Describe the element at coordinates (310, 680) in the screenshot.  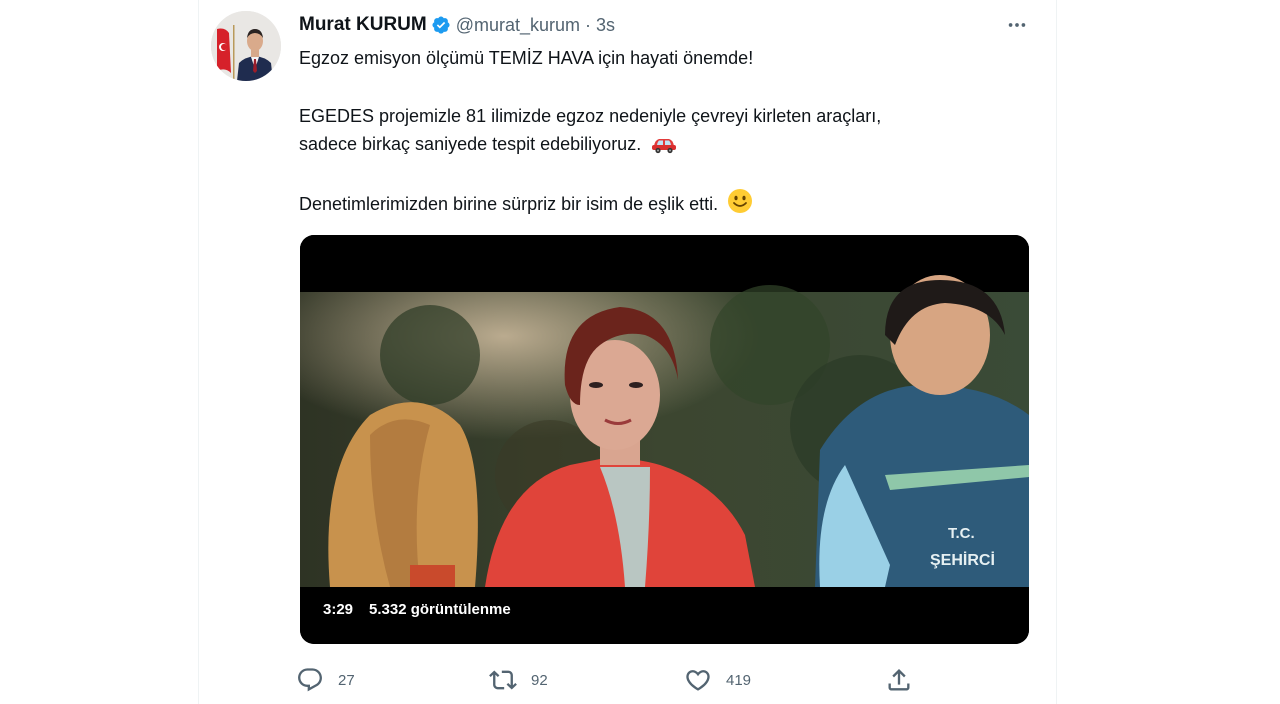
I see `reply-icon` at that location.